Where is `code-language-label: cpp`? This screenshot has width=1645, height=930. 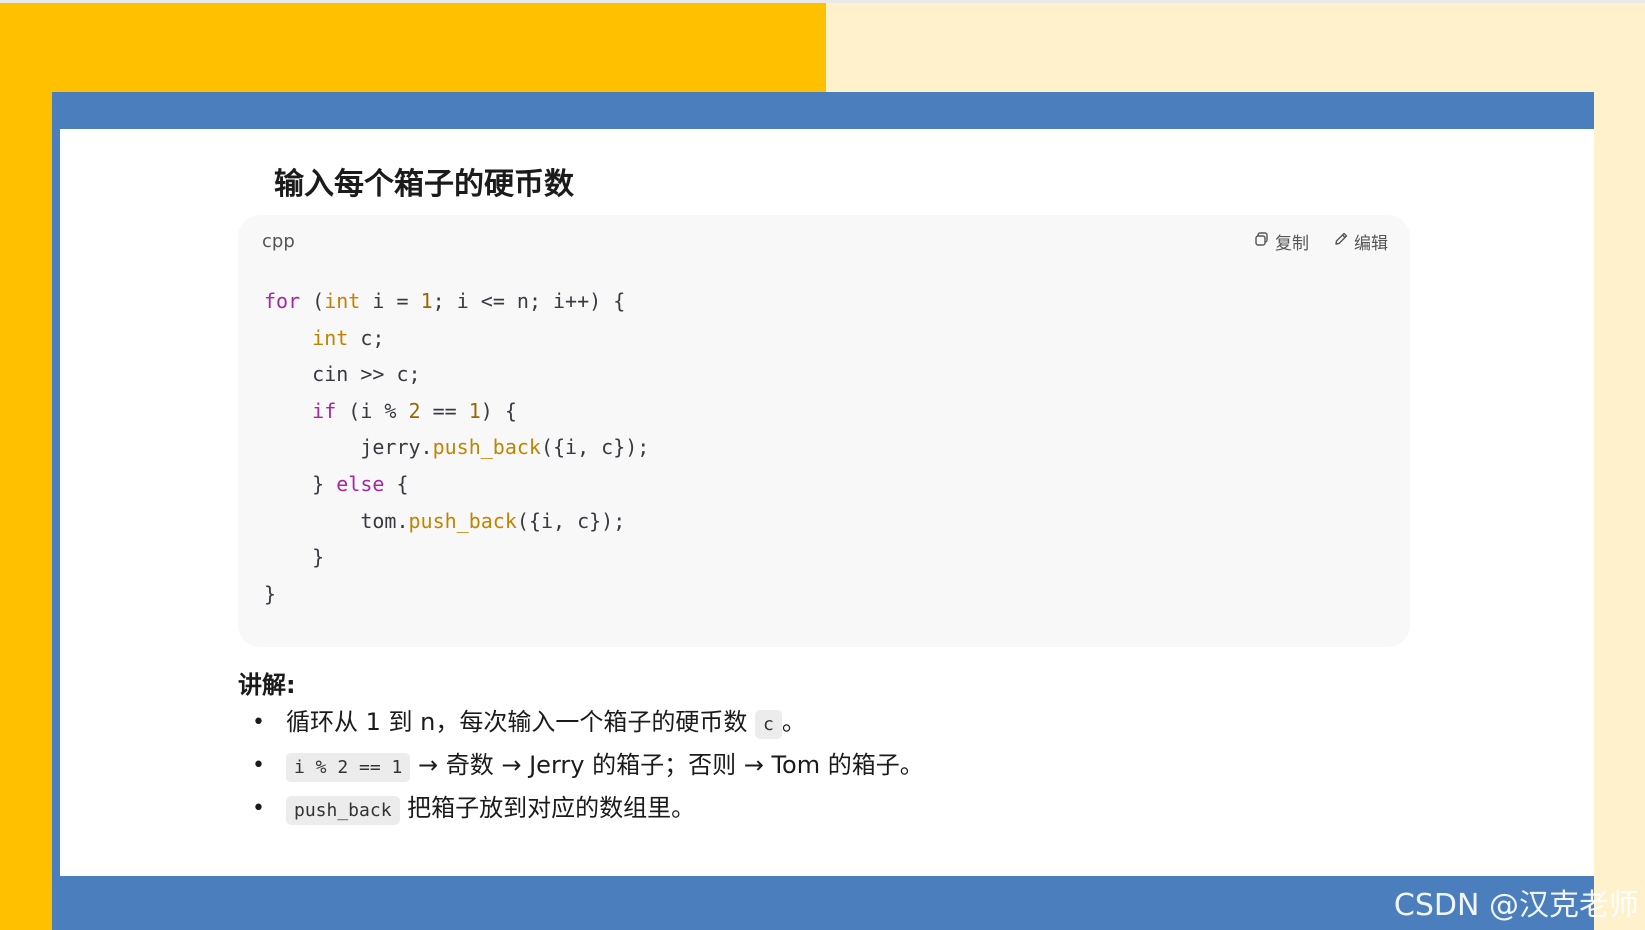
code-language-label: cpp is located at coordinates (278, 241).